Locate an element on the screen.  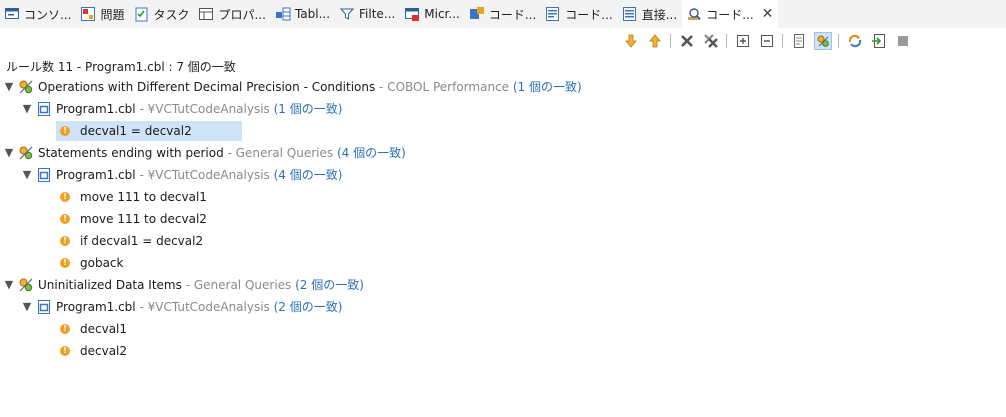
remove-all-icon is located at coordinates (711, 41).